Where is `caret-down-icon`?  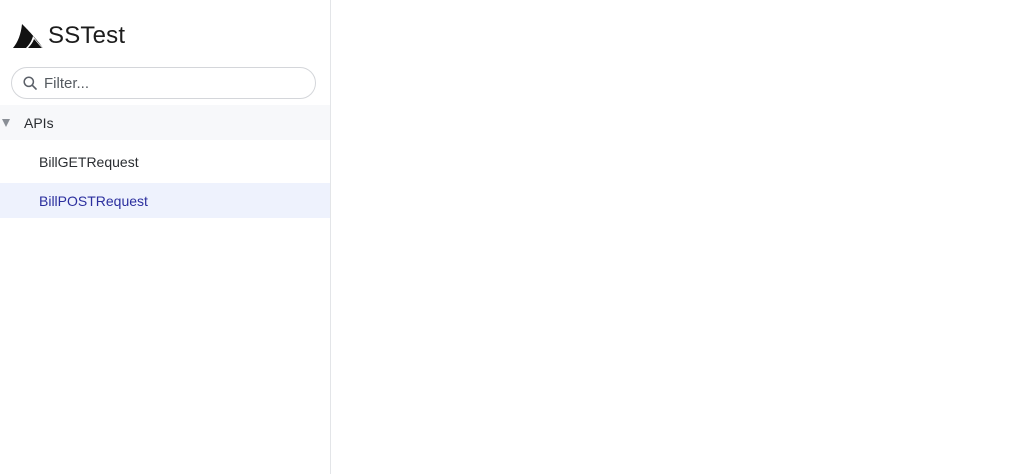
caret-down-icon is located at coordinates (6, 122).